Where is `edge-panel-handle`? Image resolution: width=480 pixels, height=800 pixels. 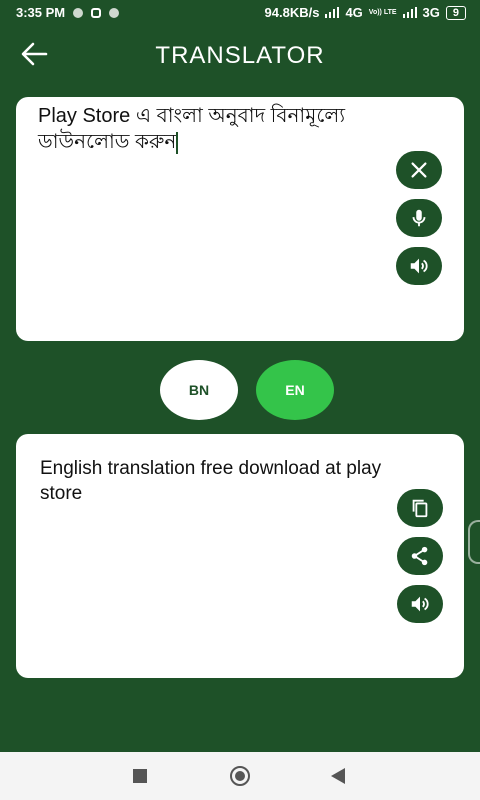
edge-panel-handle is located at coordinates (474, 542).